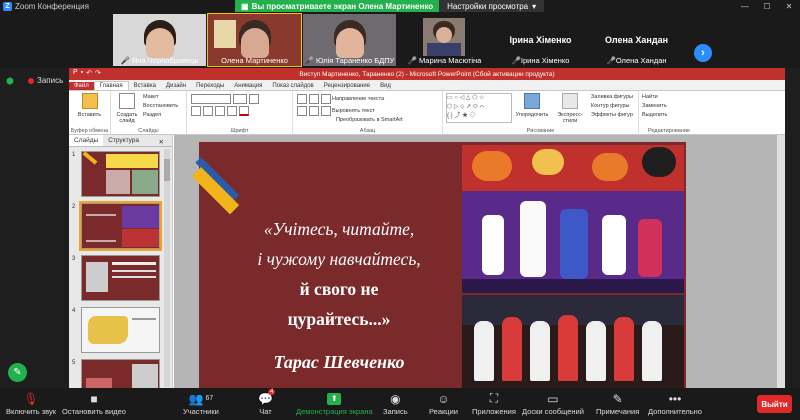 This screenshot has height=420, width=800. What do you see at coordinates (314, 99) in the screenshot?
I see `numbering-icon` at bounding box center [314, 99].